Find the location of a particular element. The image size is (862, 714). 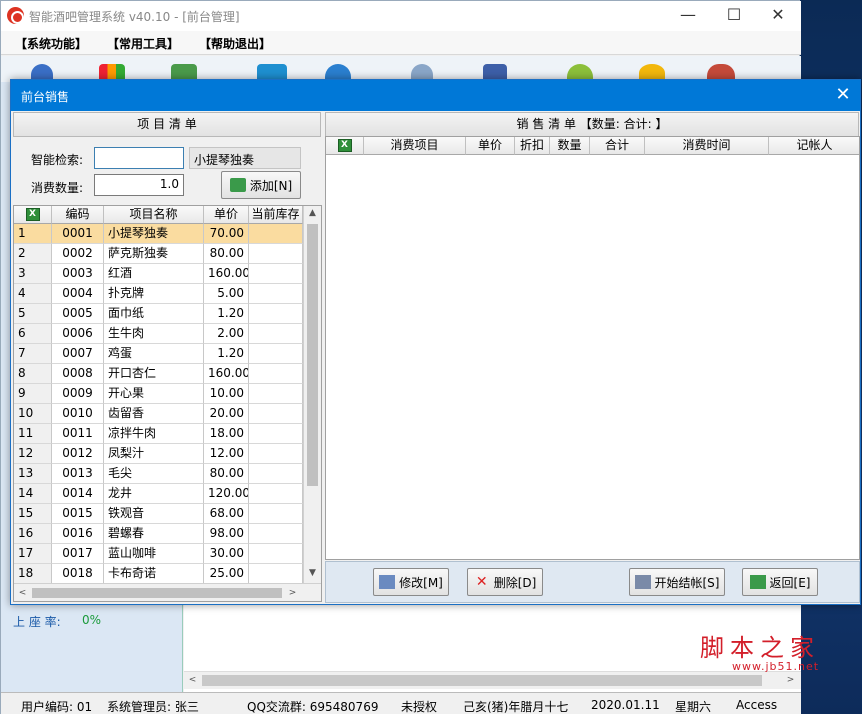

table-row: 11 0011 凉拌牛肉 18.00 is located at coordinates (158, 434).